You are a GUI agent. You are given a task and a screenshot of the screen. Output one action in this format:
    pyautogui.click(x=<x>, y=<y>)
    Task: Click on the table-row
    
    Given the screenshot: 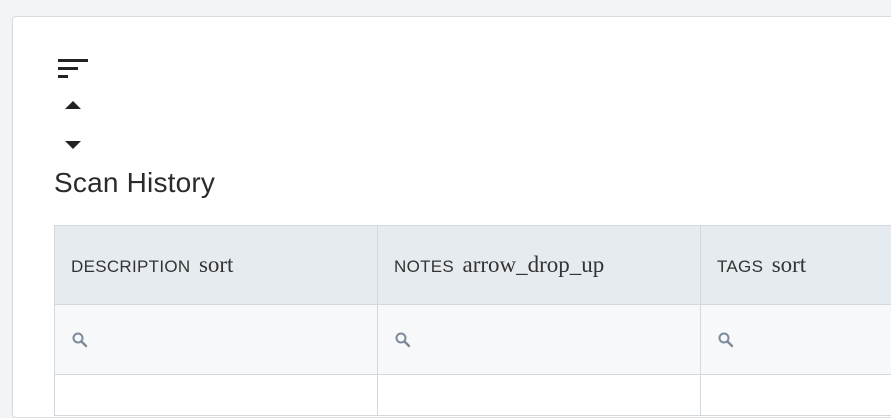 What is the action you would take?
    pyautogui.click(x=473, y=395)
    